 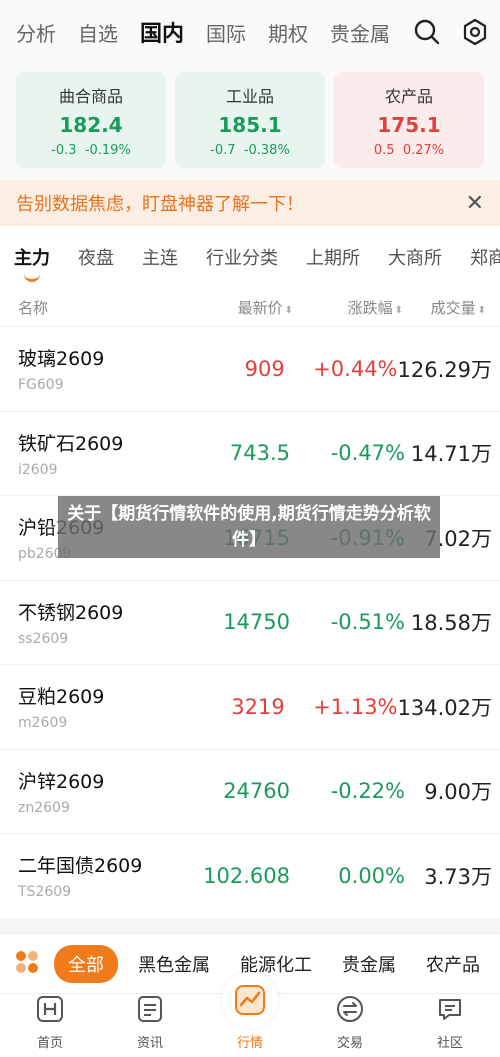 I want to click on table-row: 豆粕2609 m2609 3219 +1.13% 134.02万, so click(x=250, y=706).